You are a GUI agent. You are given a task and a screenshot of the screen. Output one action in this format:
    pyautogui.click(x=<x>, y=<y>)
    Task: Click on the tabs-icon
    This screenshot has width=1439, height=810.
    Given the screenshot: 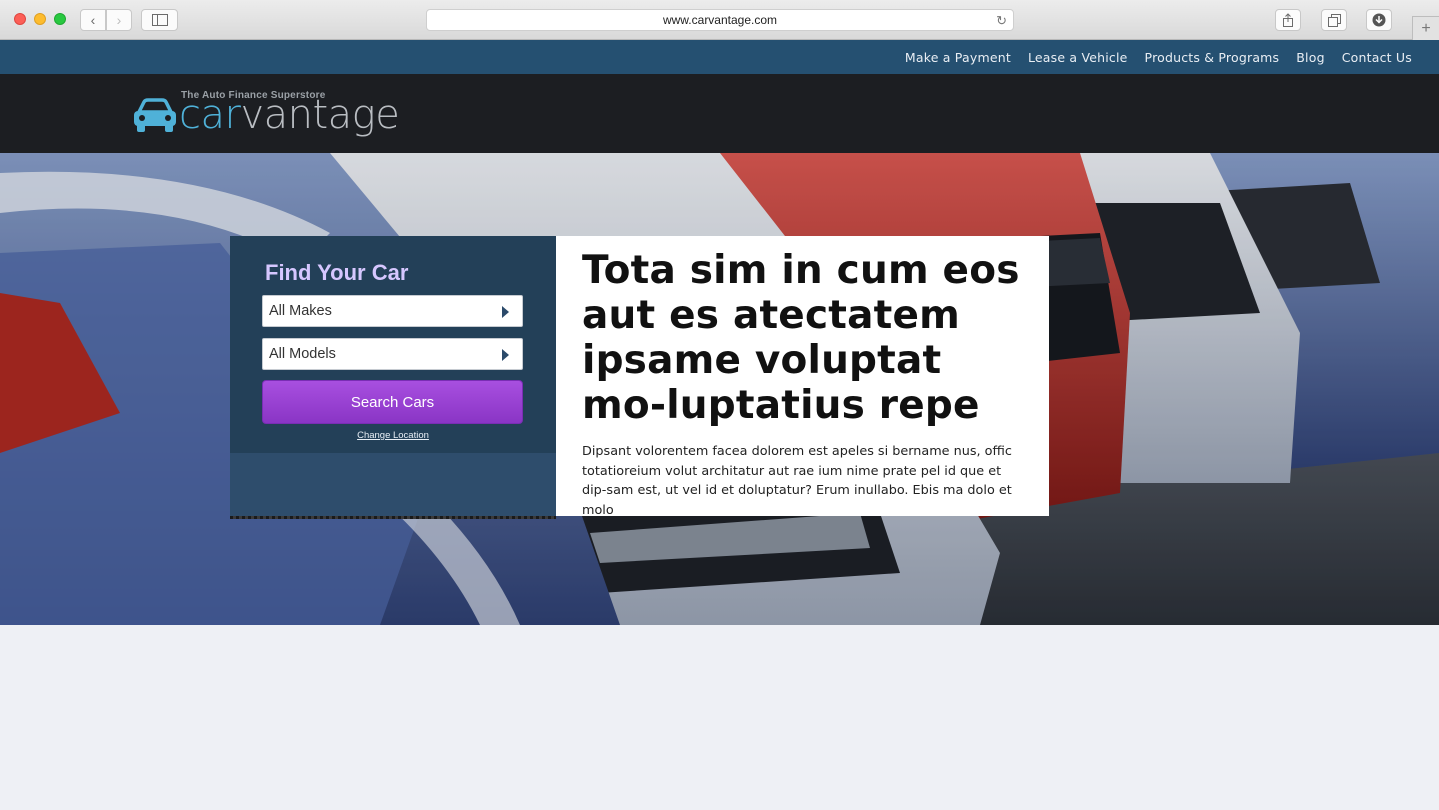 What is the action you would take?
    pyautogui.click(x=1334, y=20)
    